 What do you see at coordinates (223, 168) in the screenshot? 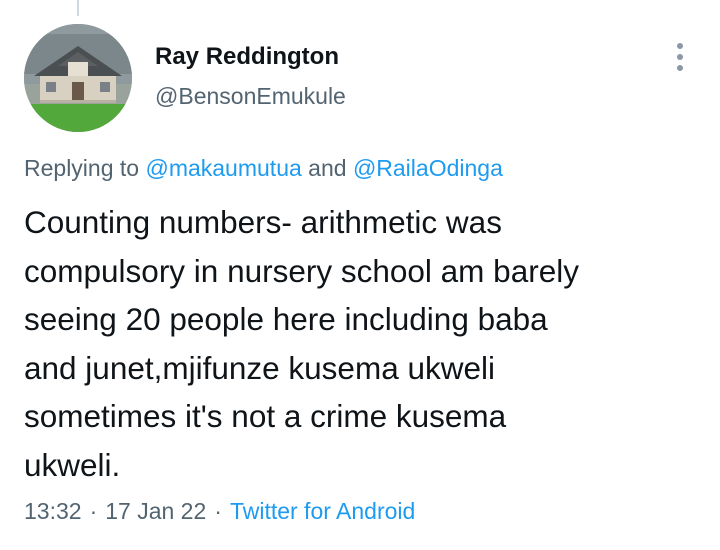
I see `mention-link-makaumutua: @makaumutua` at bounding box center [223, 168].